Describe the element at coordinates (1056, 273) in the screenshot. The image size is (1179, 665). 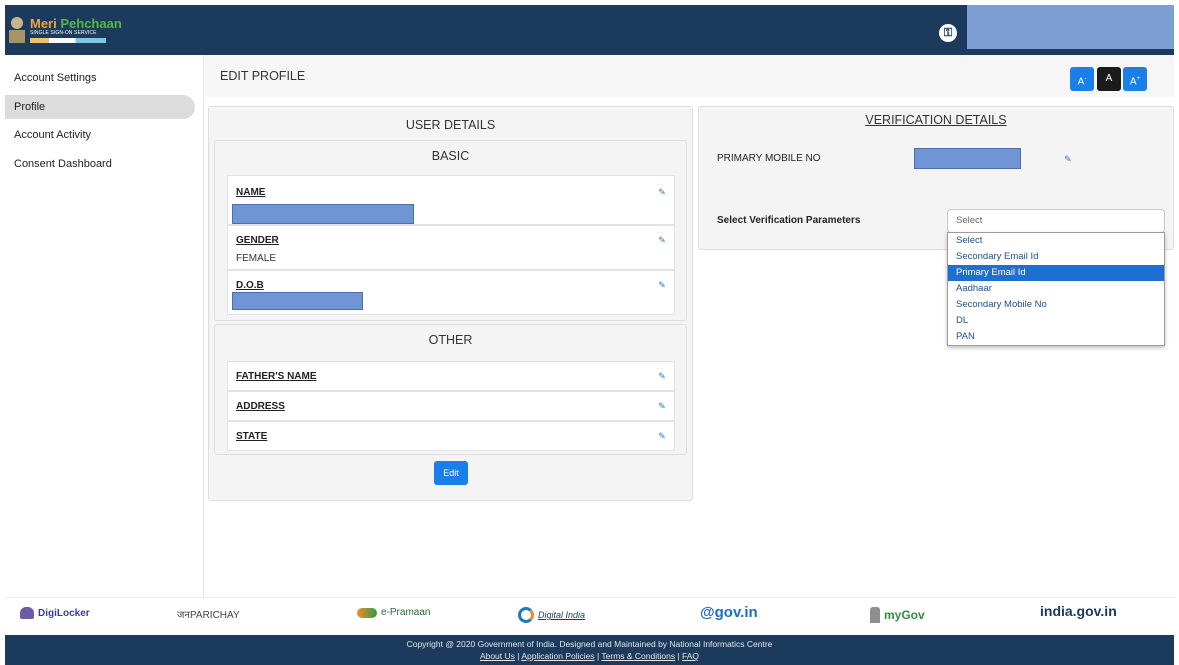
I see `option-primary-email: Primary Email Id` at that location.